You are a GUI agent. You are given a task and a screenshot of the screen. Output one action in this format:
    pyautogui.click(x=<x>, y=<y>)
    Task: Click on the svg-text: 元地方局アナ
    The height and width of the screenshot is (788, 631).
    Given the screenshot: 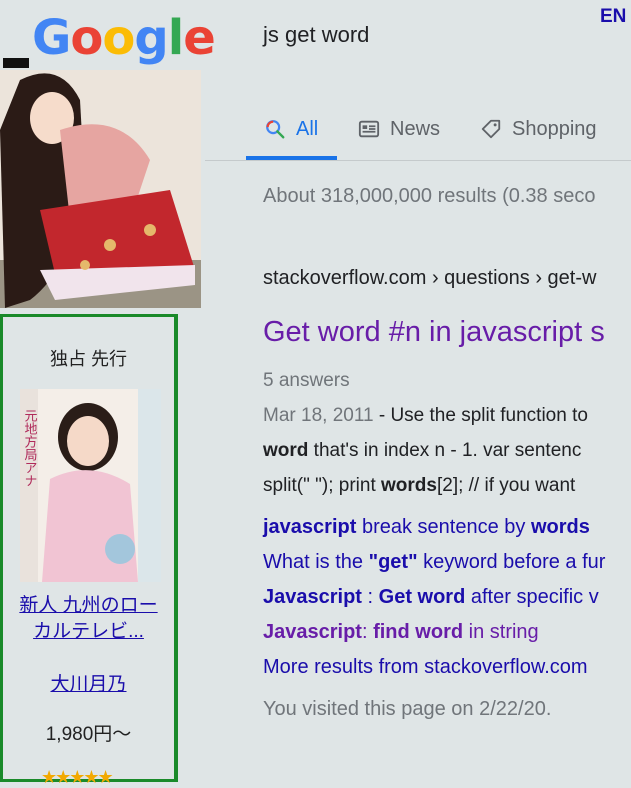 What is the action you would take?
    pyautogui.click(x=30, y=448)
    